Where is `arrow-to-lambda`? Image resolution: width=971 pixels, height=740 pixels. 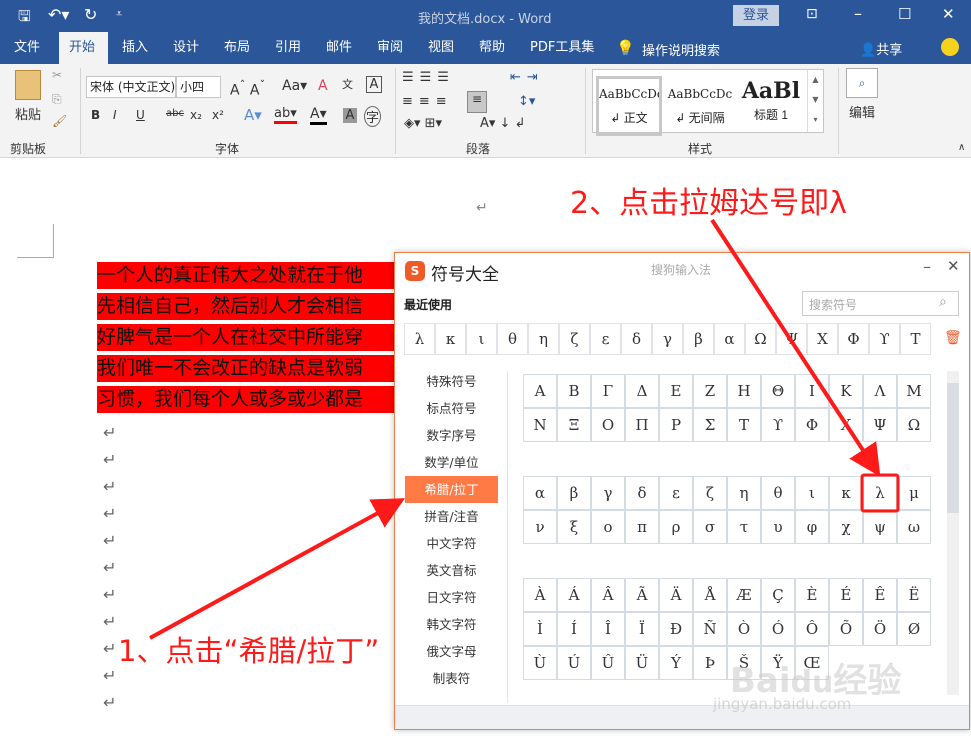 arrow-to-lambda is located at coordinates (795, 347).